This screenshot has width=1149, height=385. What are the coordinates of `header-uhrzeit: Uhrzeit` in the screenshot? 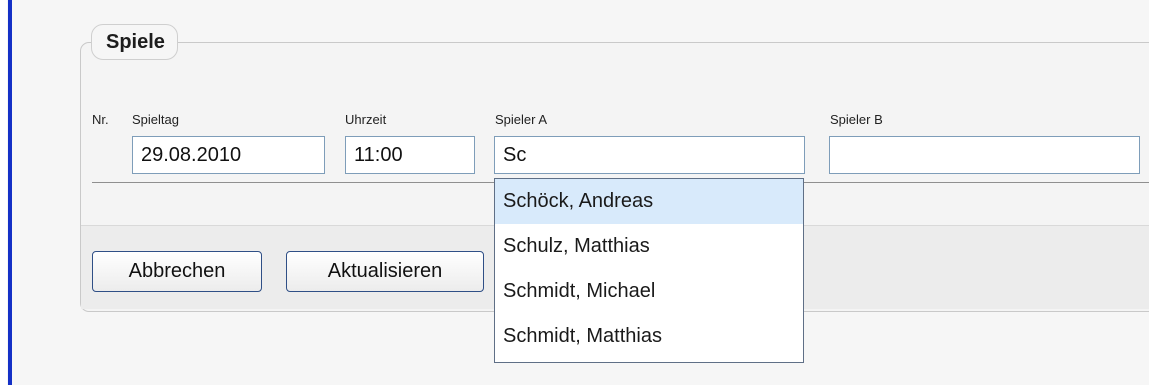 It's located at (366, 119).